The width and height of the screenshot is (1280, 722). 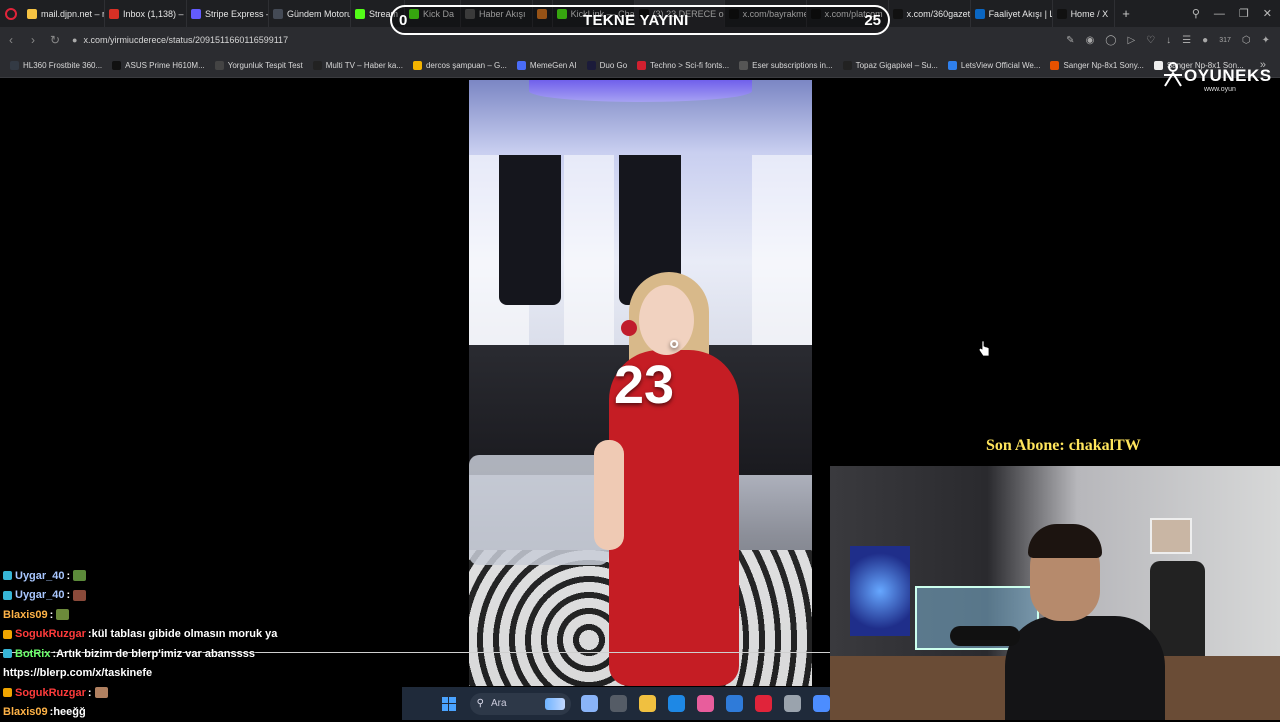 I want to click on chat-message: Uygar_40 :, so click(x=223, y=576).